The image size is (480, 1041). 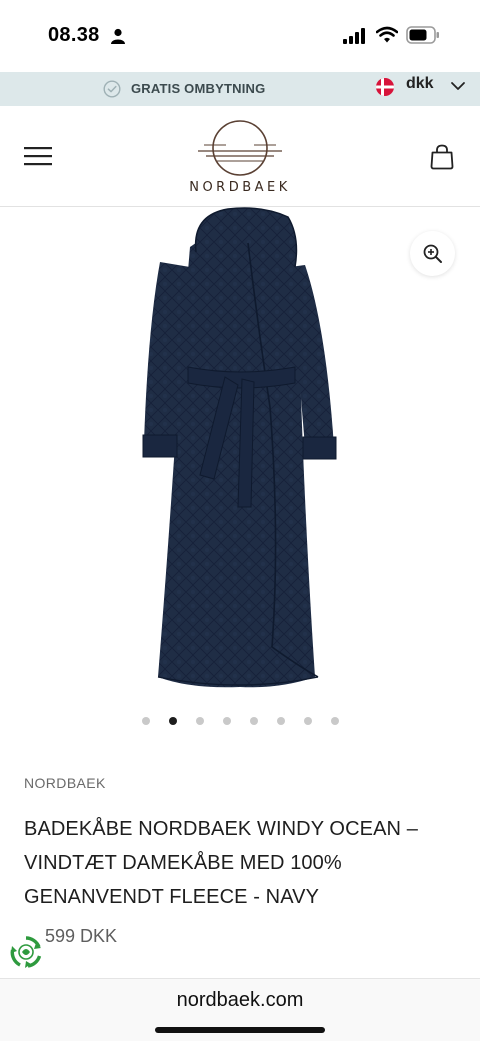 What do you see at coordinates (240, 148) in the screenshot?
I see `logo-mark-icon` at bounding box center [240, 148].